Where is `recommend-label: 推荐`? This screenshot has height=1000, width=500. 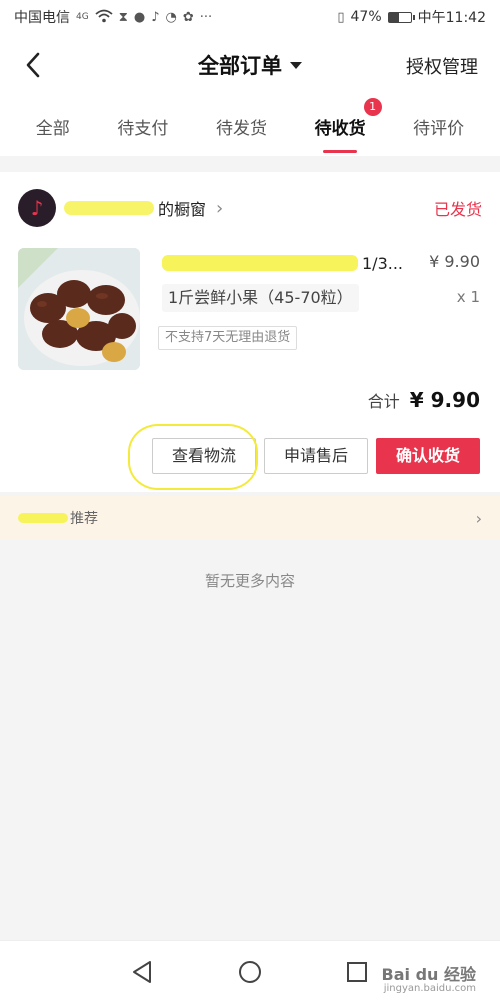 recommend-label: 推荐 is located at coordinates (84, 519).